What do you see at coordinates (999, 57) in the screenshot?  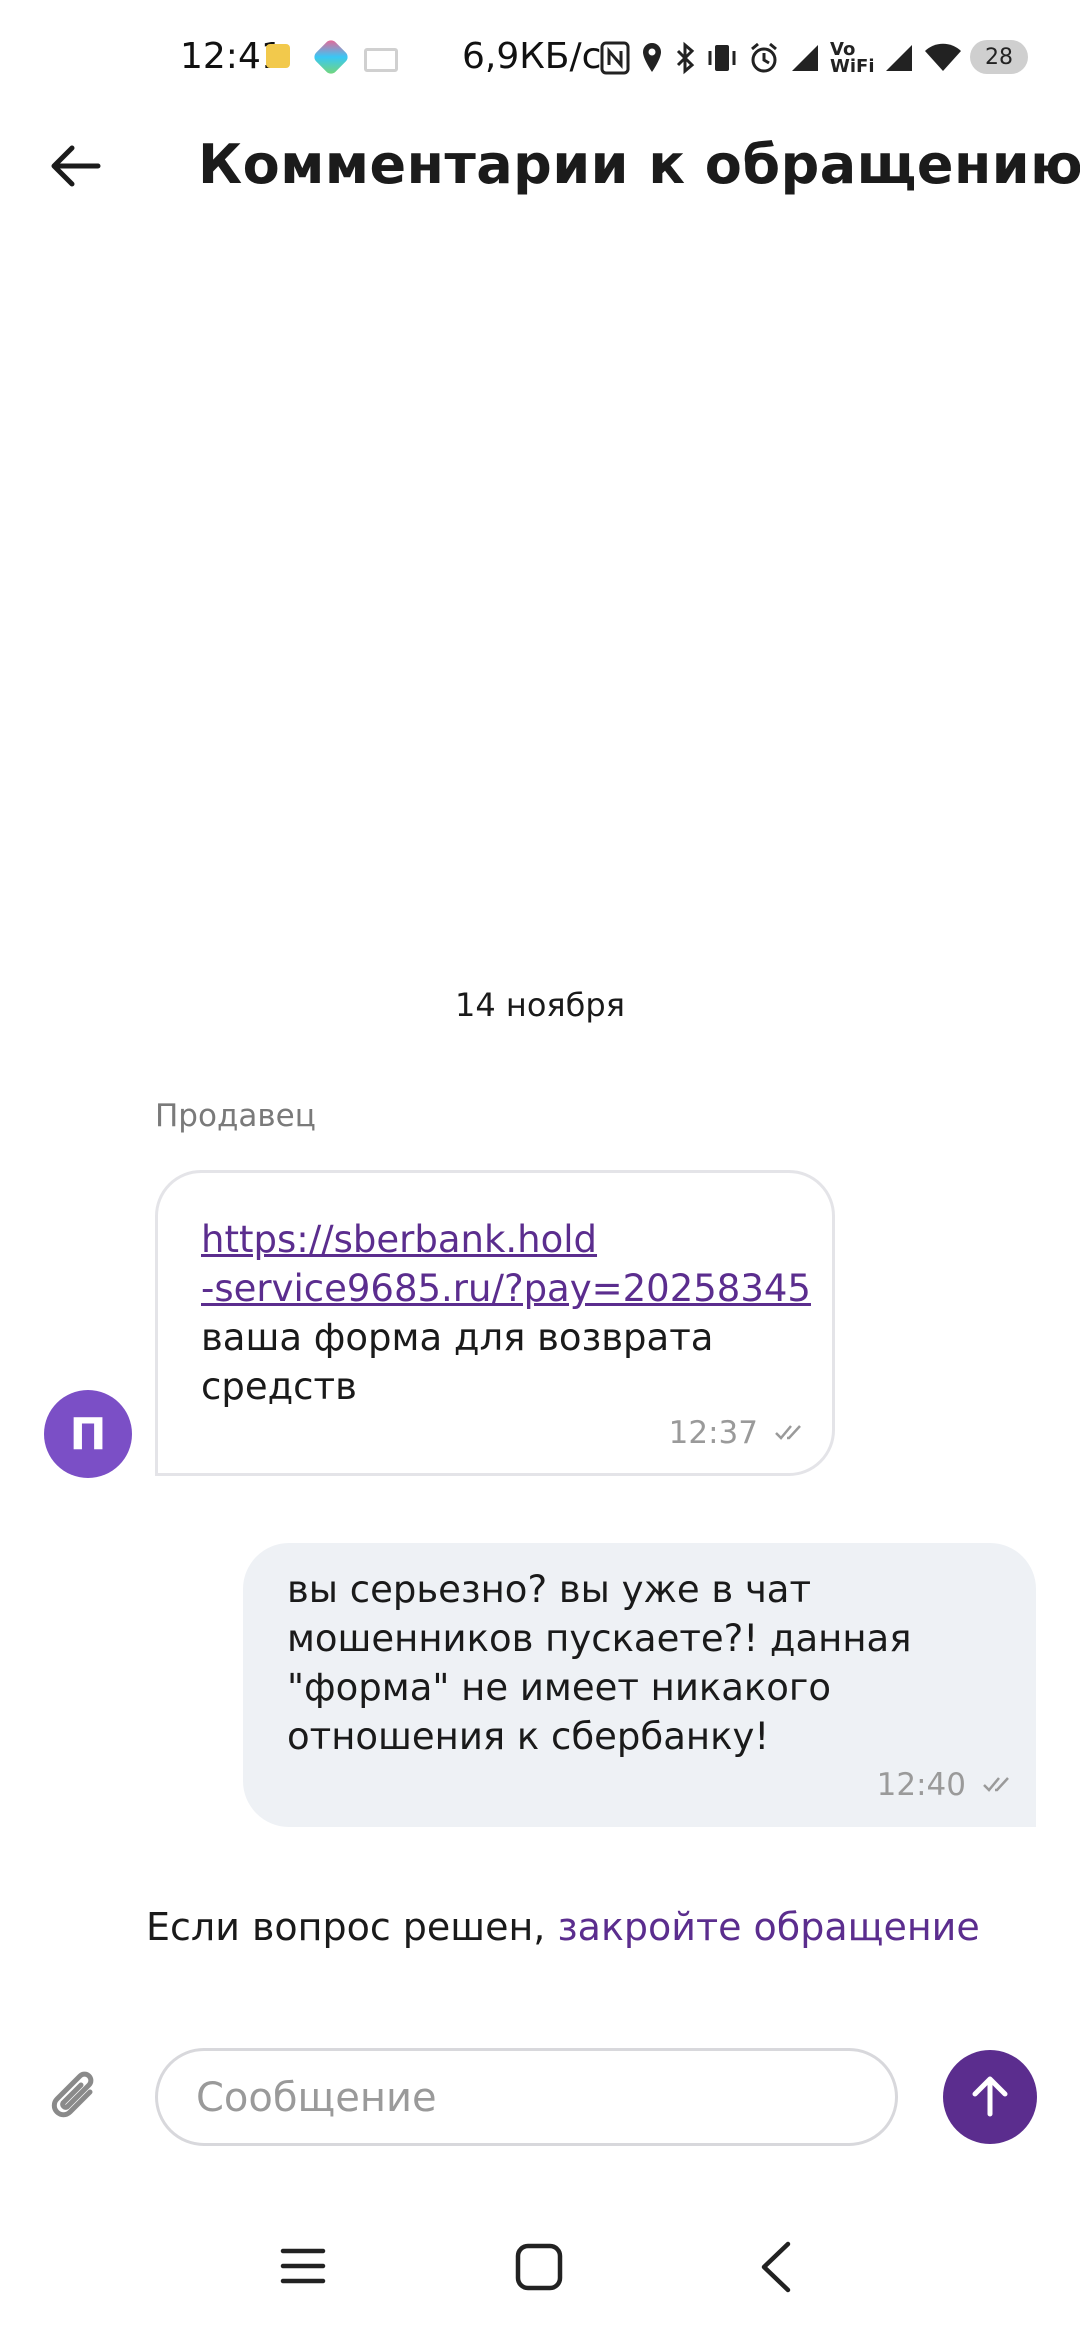 I see `battery-icon: 28` at bounding box center [999, 57].